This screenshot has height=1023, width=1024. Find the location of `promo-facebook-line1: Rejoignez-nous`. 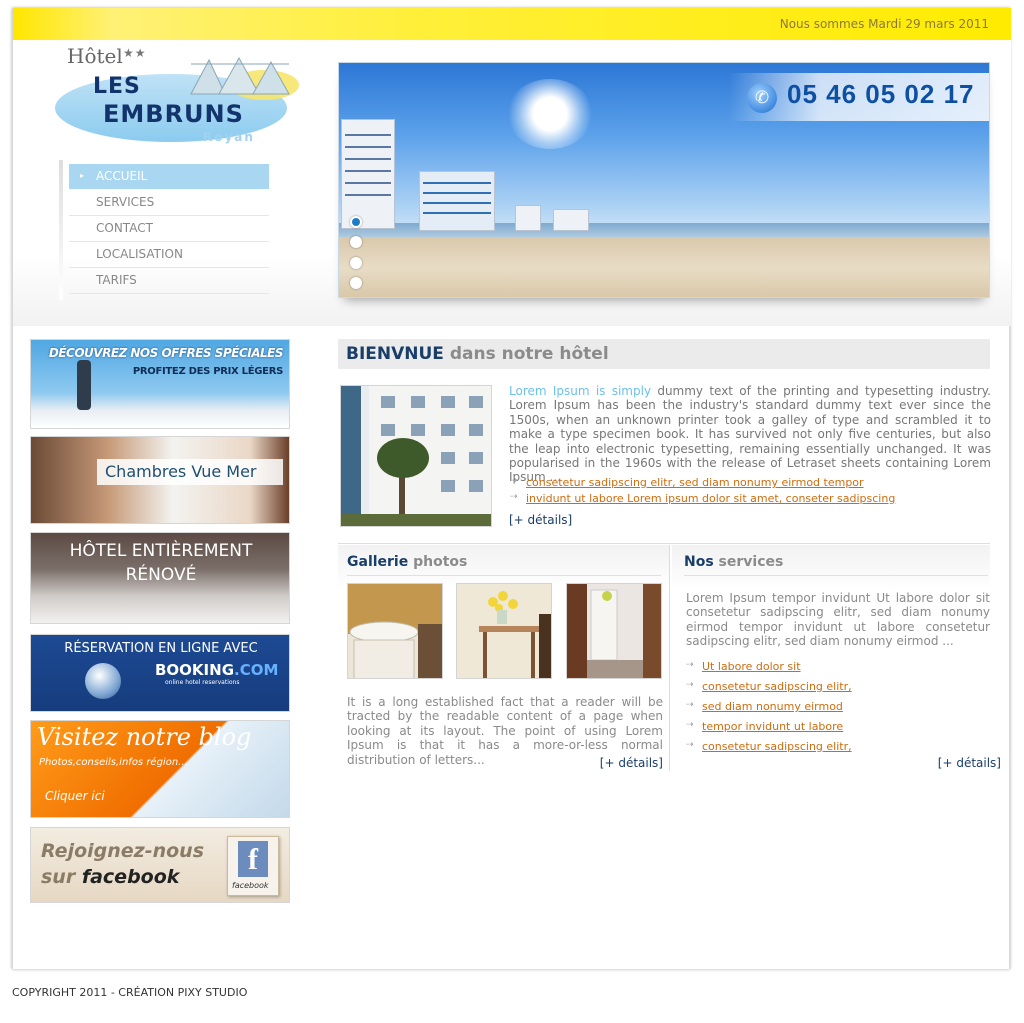

promo-facebook-line1: Rejoignez-nous is located at coordinates (123, 851).